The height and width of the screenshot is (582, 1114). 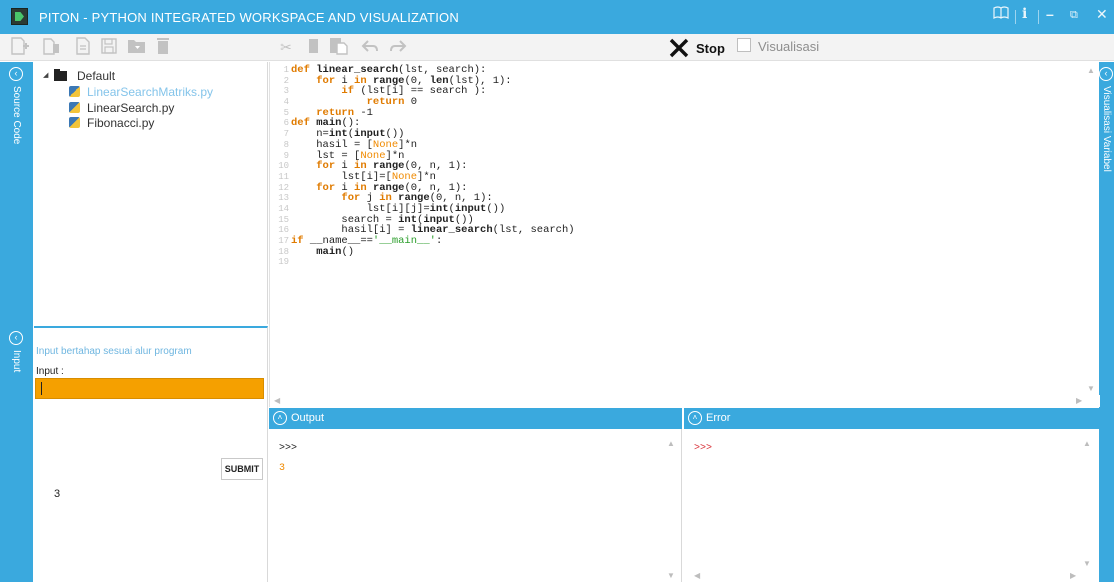 I want to click on file-linearsearch: LinearSearch.py, so click(x=130, y=109).